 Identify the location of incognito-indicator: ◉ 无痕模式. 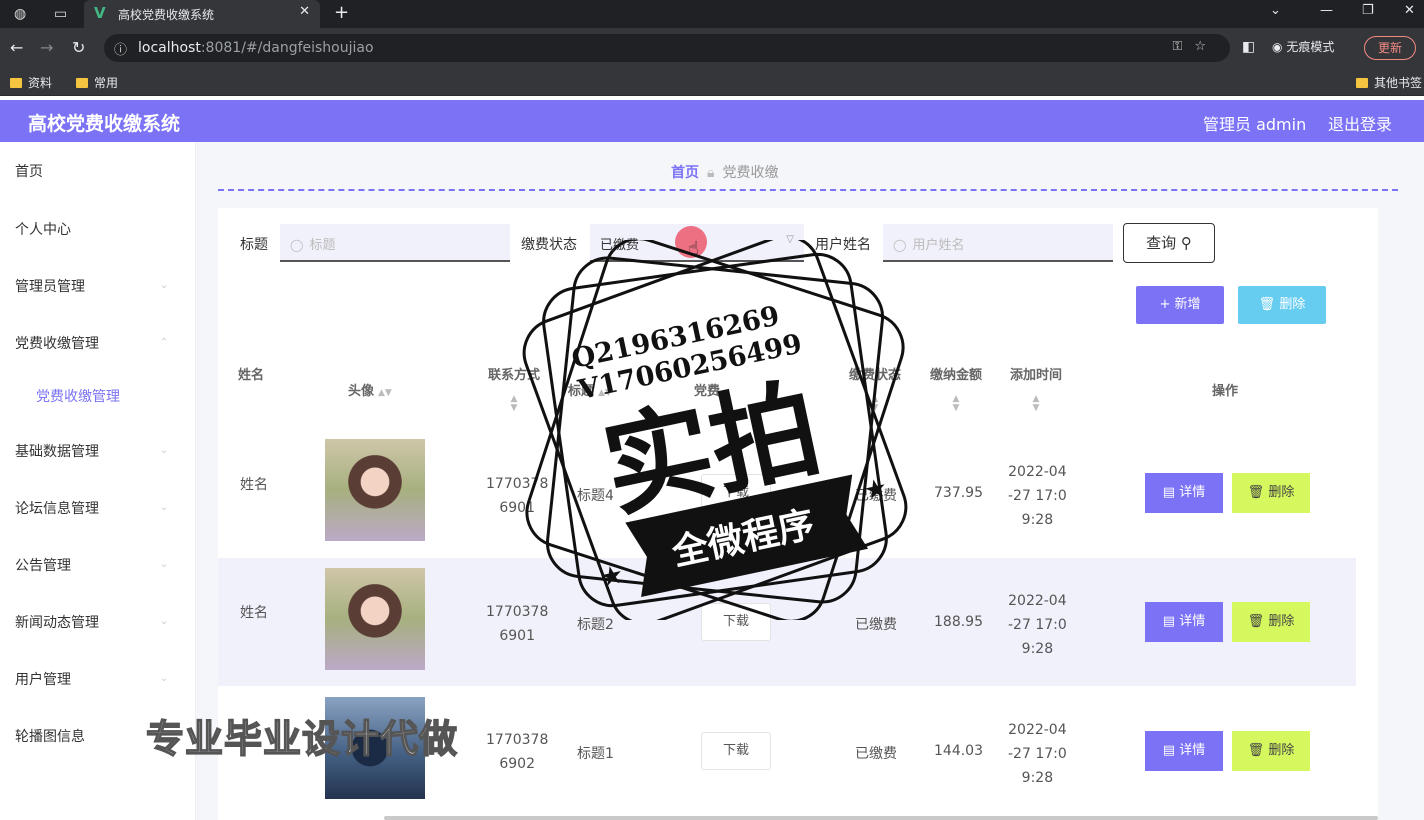
(1303, 46).